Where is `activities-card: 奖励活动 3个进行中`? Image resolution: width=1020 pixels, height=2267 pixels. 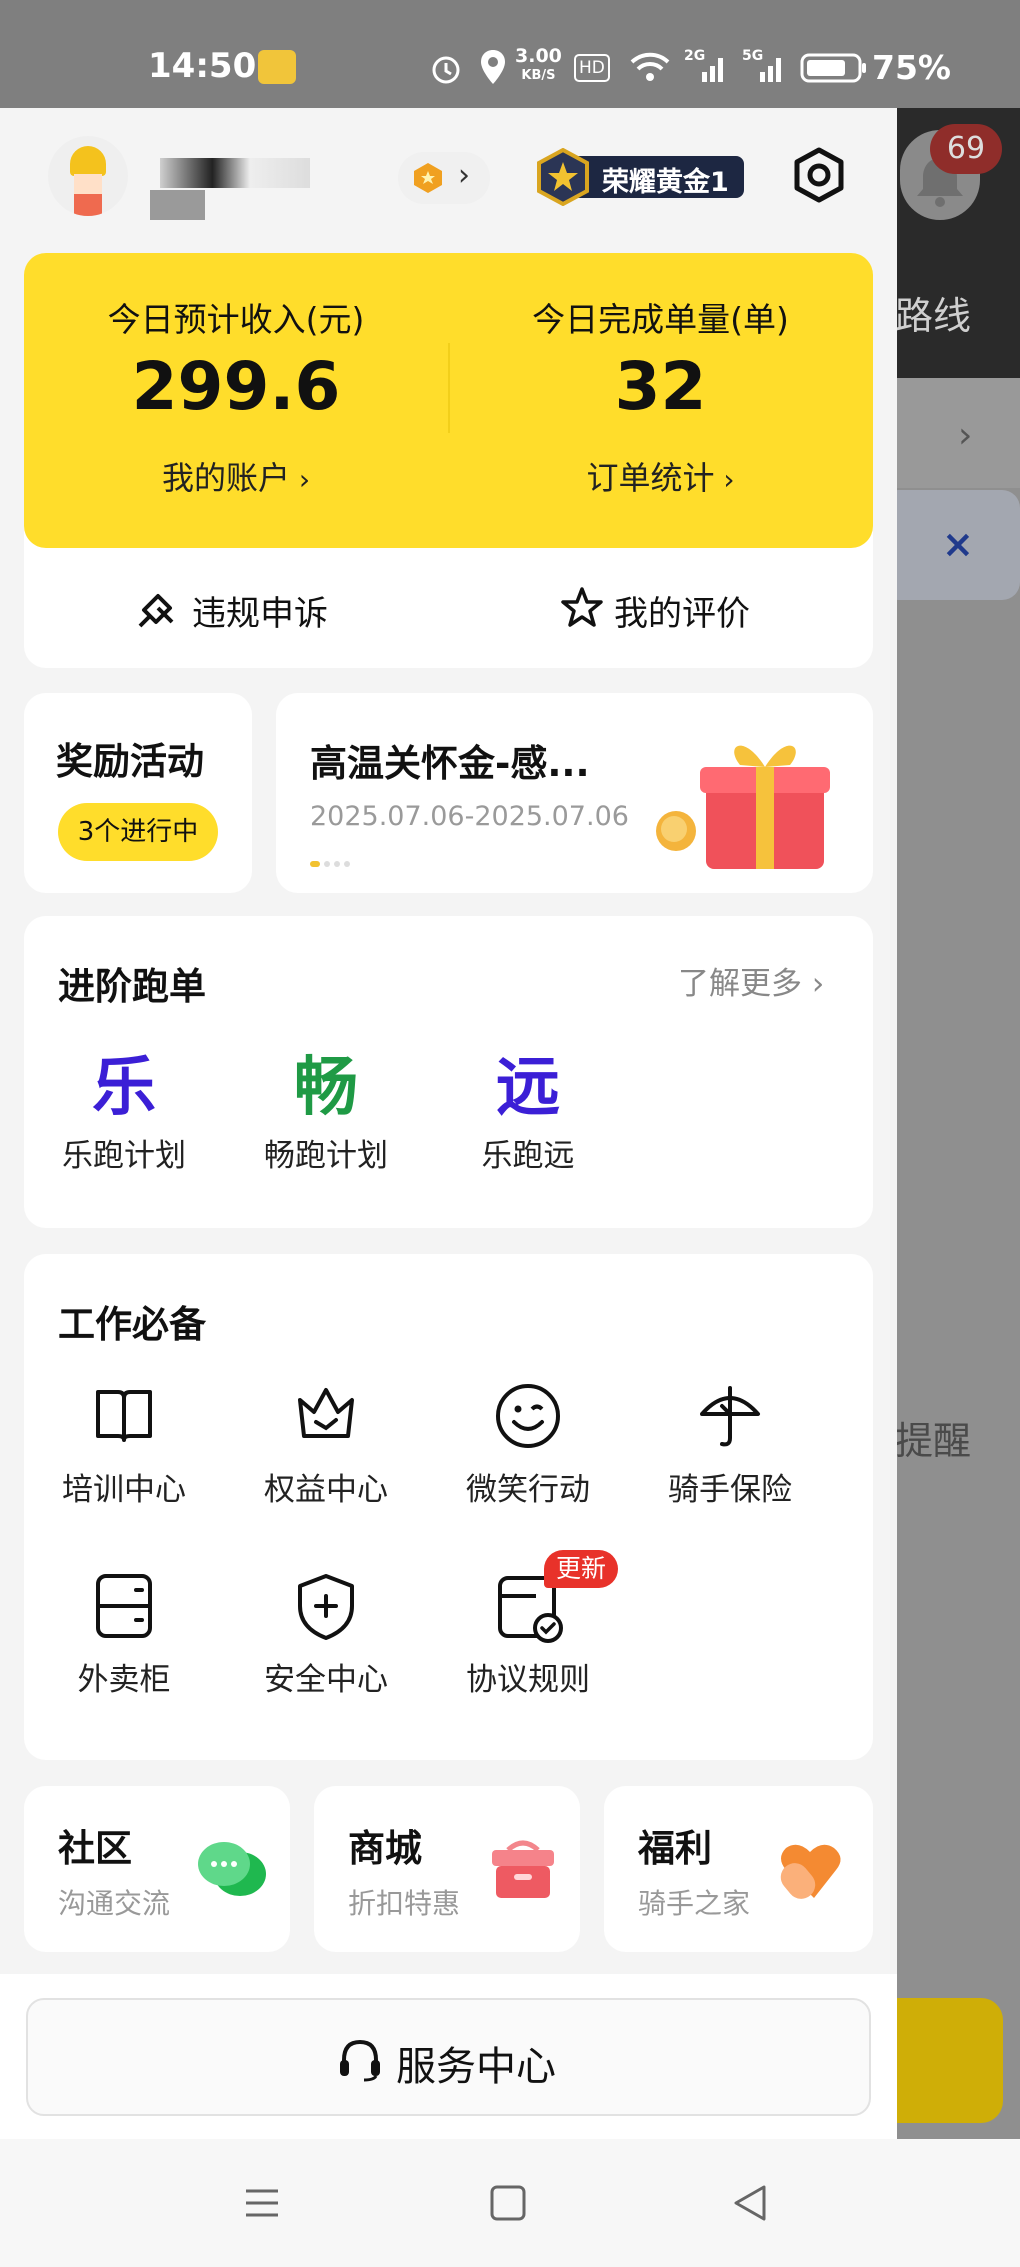
activities-card: 奖励活动 3个进行中 is located at coordinates (138, 793).